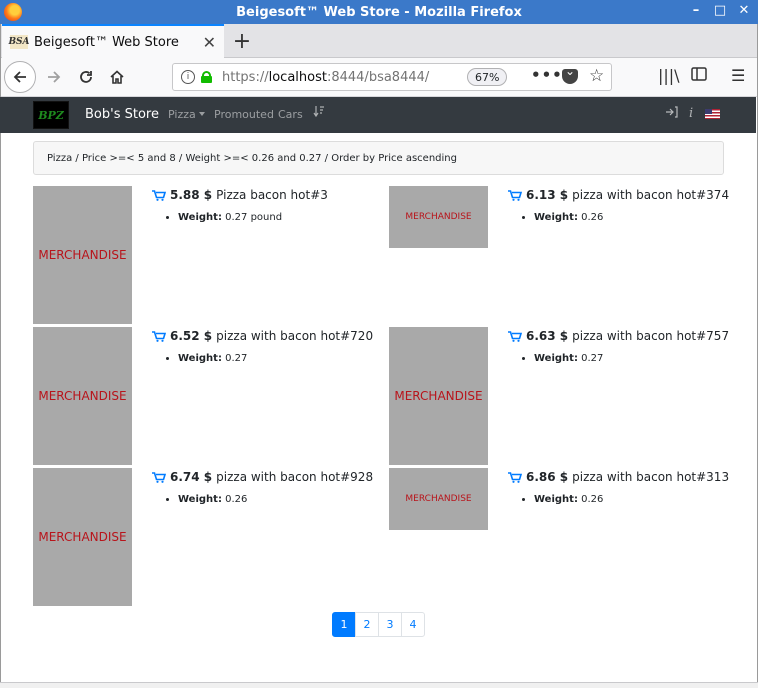  I want to click on window-bottom-edge, so click(379, 685).